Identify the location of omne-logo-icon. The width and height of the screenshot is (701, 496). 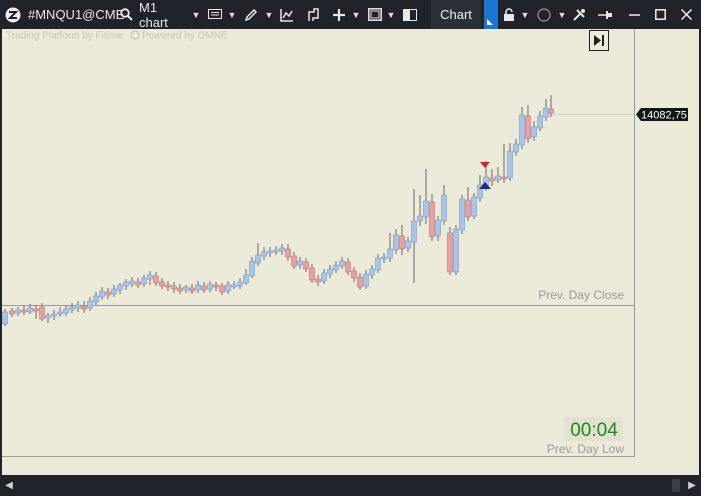
(135, 35).